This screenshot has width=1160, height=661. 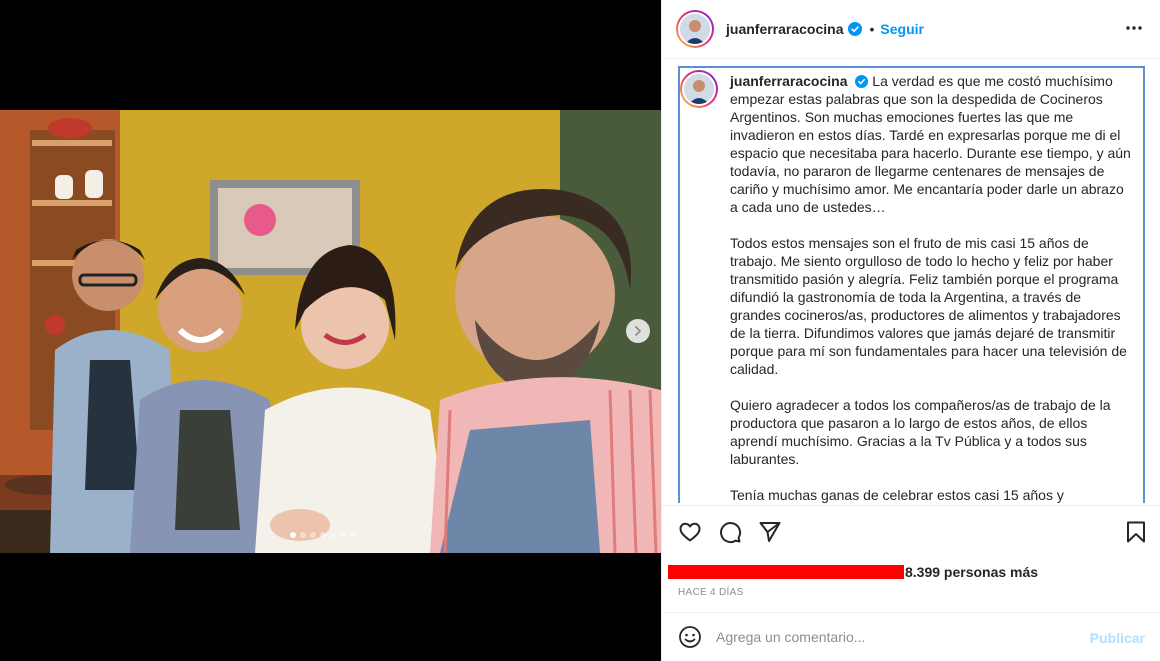 What do you see at coordinates (786, 572) in the screenshot?
I see `redaction-bar` at bounding box center [786, 572].